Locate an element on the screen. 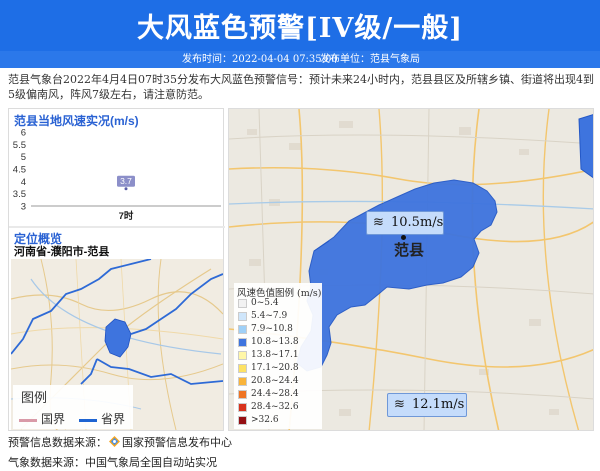  data-point is located at coordinates (126, 189).